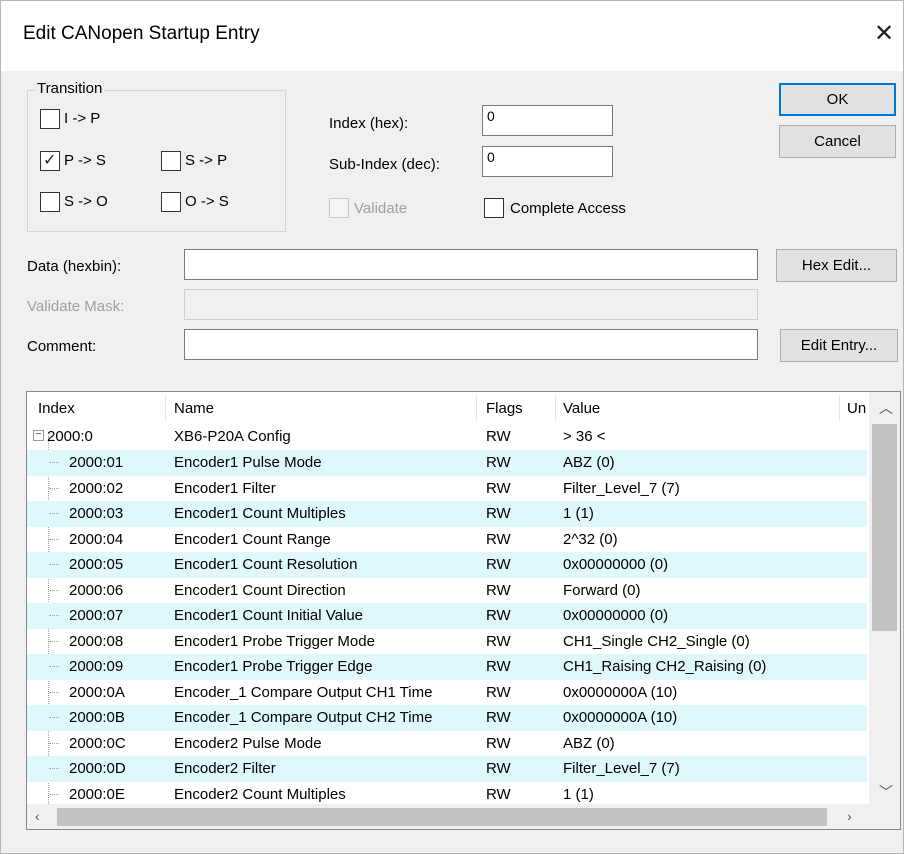  I want to click on vertical-scroll-thumb, so click(884, 527).